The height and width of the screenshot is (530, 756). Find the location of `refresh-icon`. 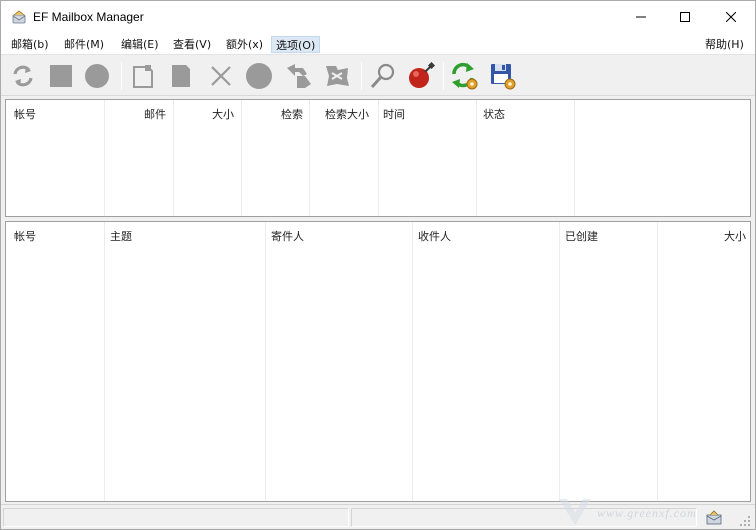

refresh-icon is located at coordinates (23, 76).